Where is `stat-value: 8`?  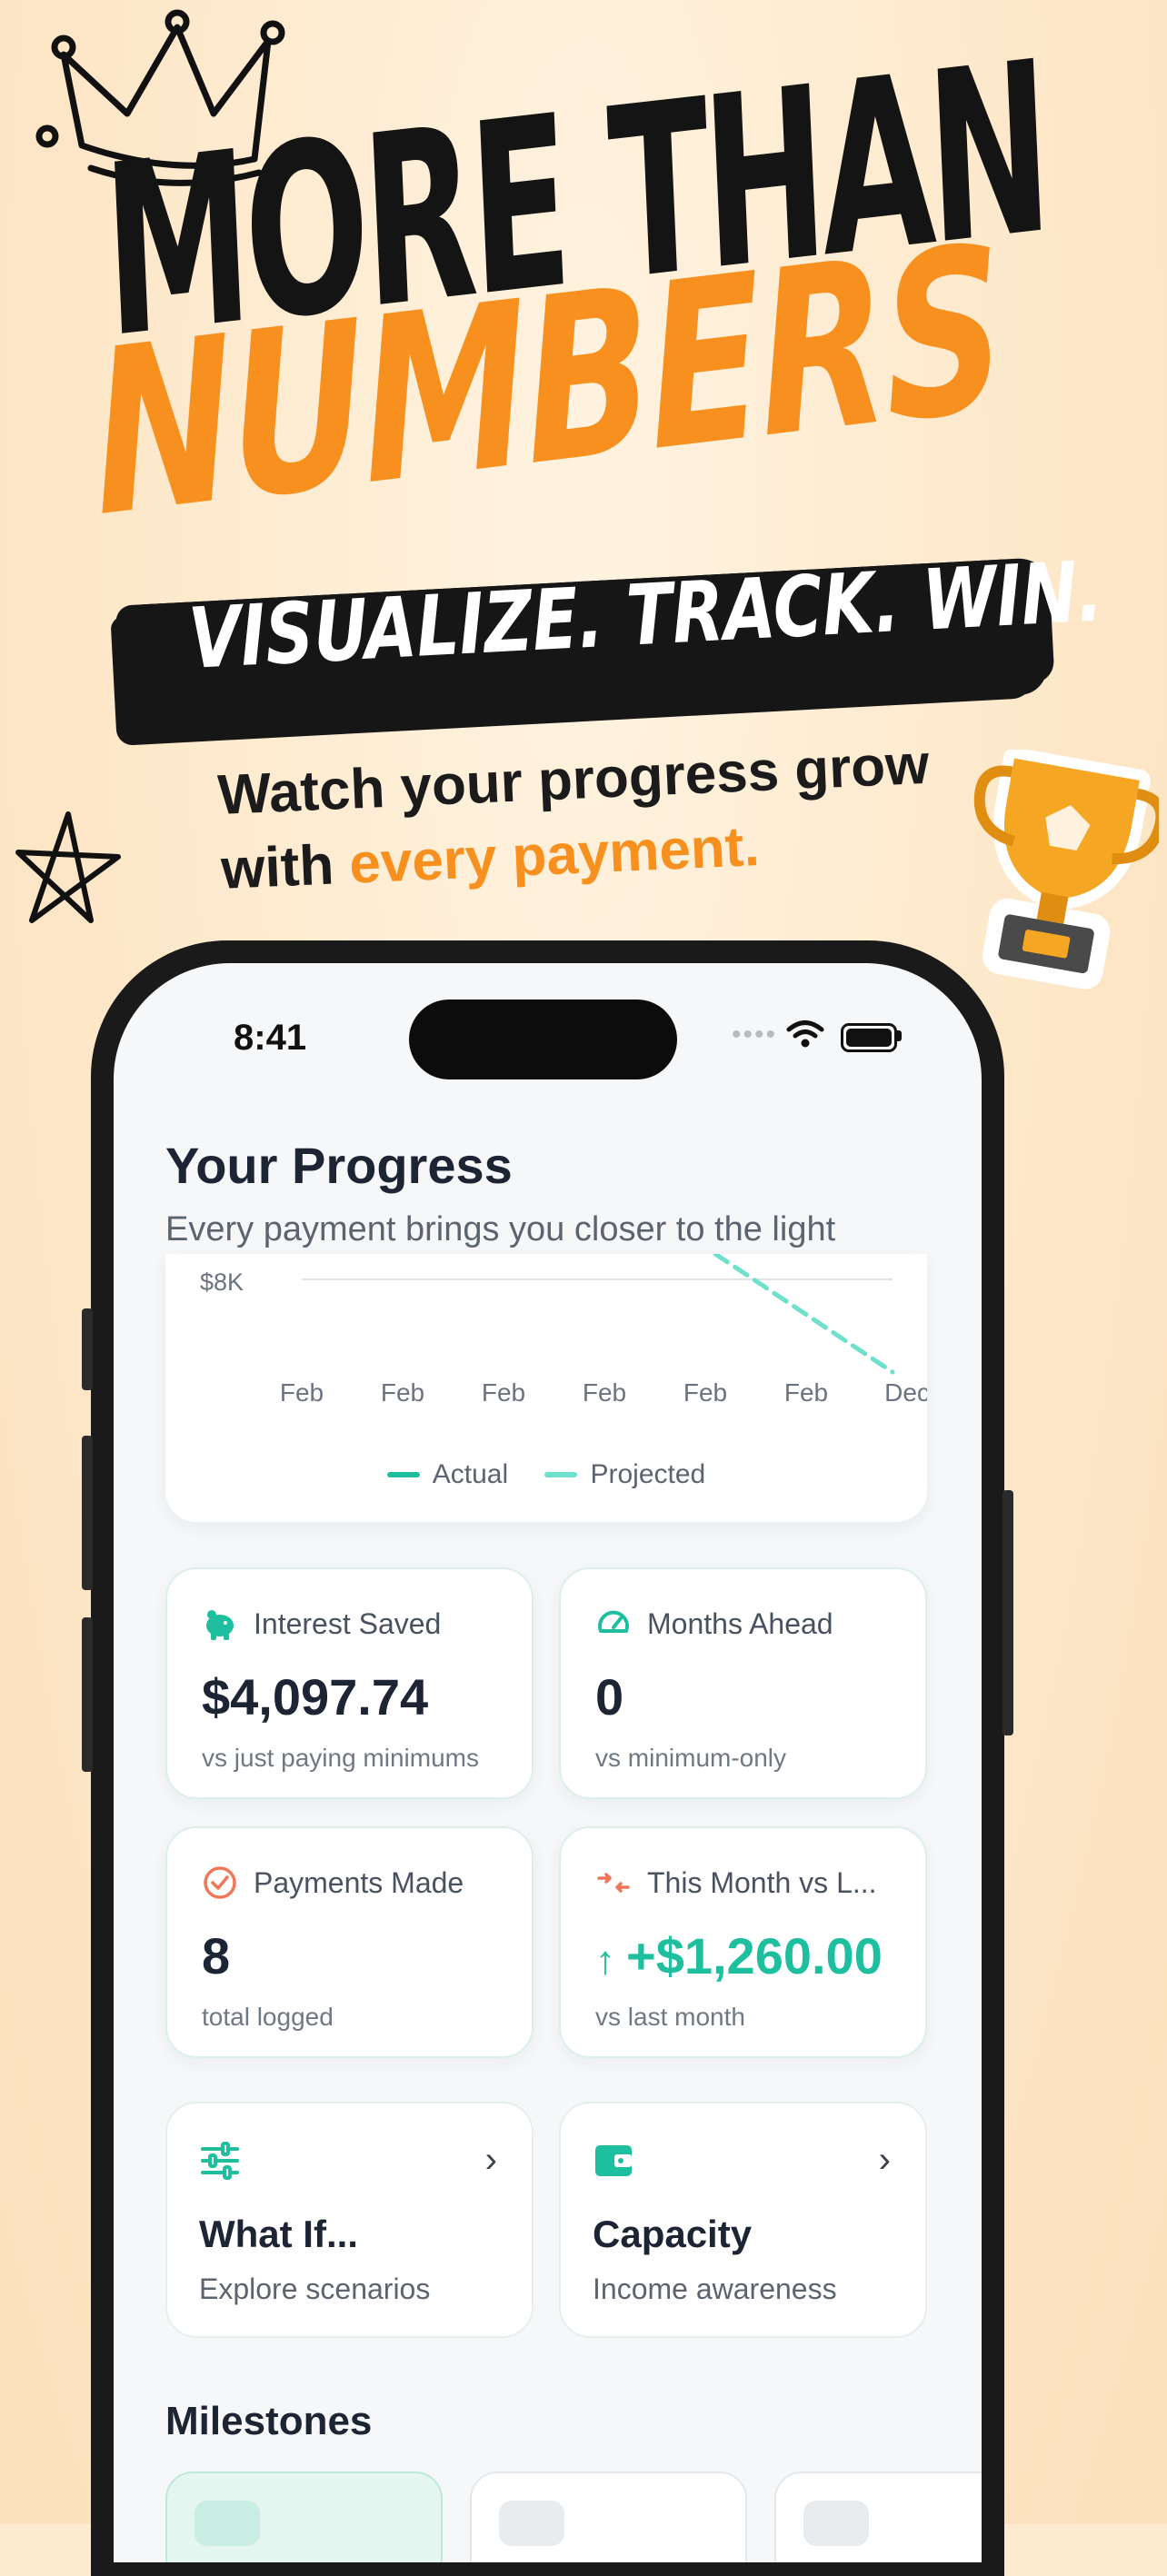
stat-value: 8 is located at coordinates (216, 1955).